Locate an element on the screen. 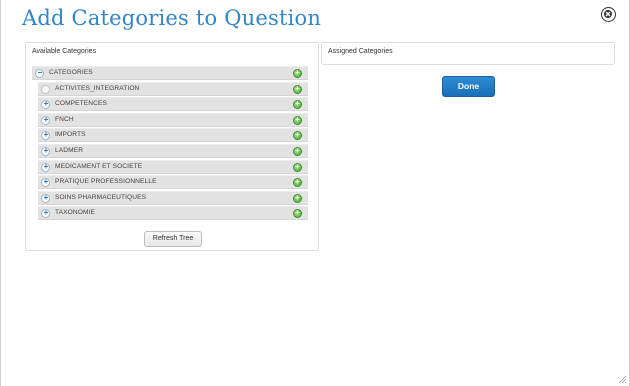 The height and width of the screenshot is (386, 630). tree-item: ACTIVITES_INTEGRATION + is located at coordinates (173, 88).